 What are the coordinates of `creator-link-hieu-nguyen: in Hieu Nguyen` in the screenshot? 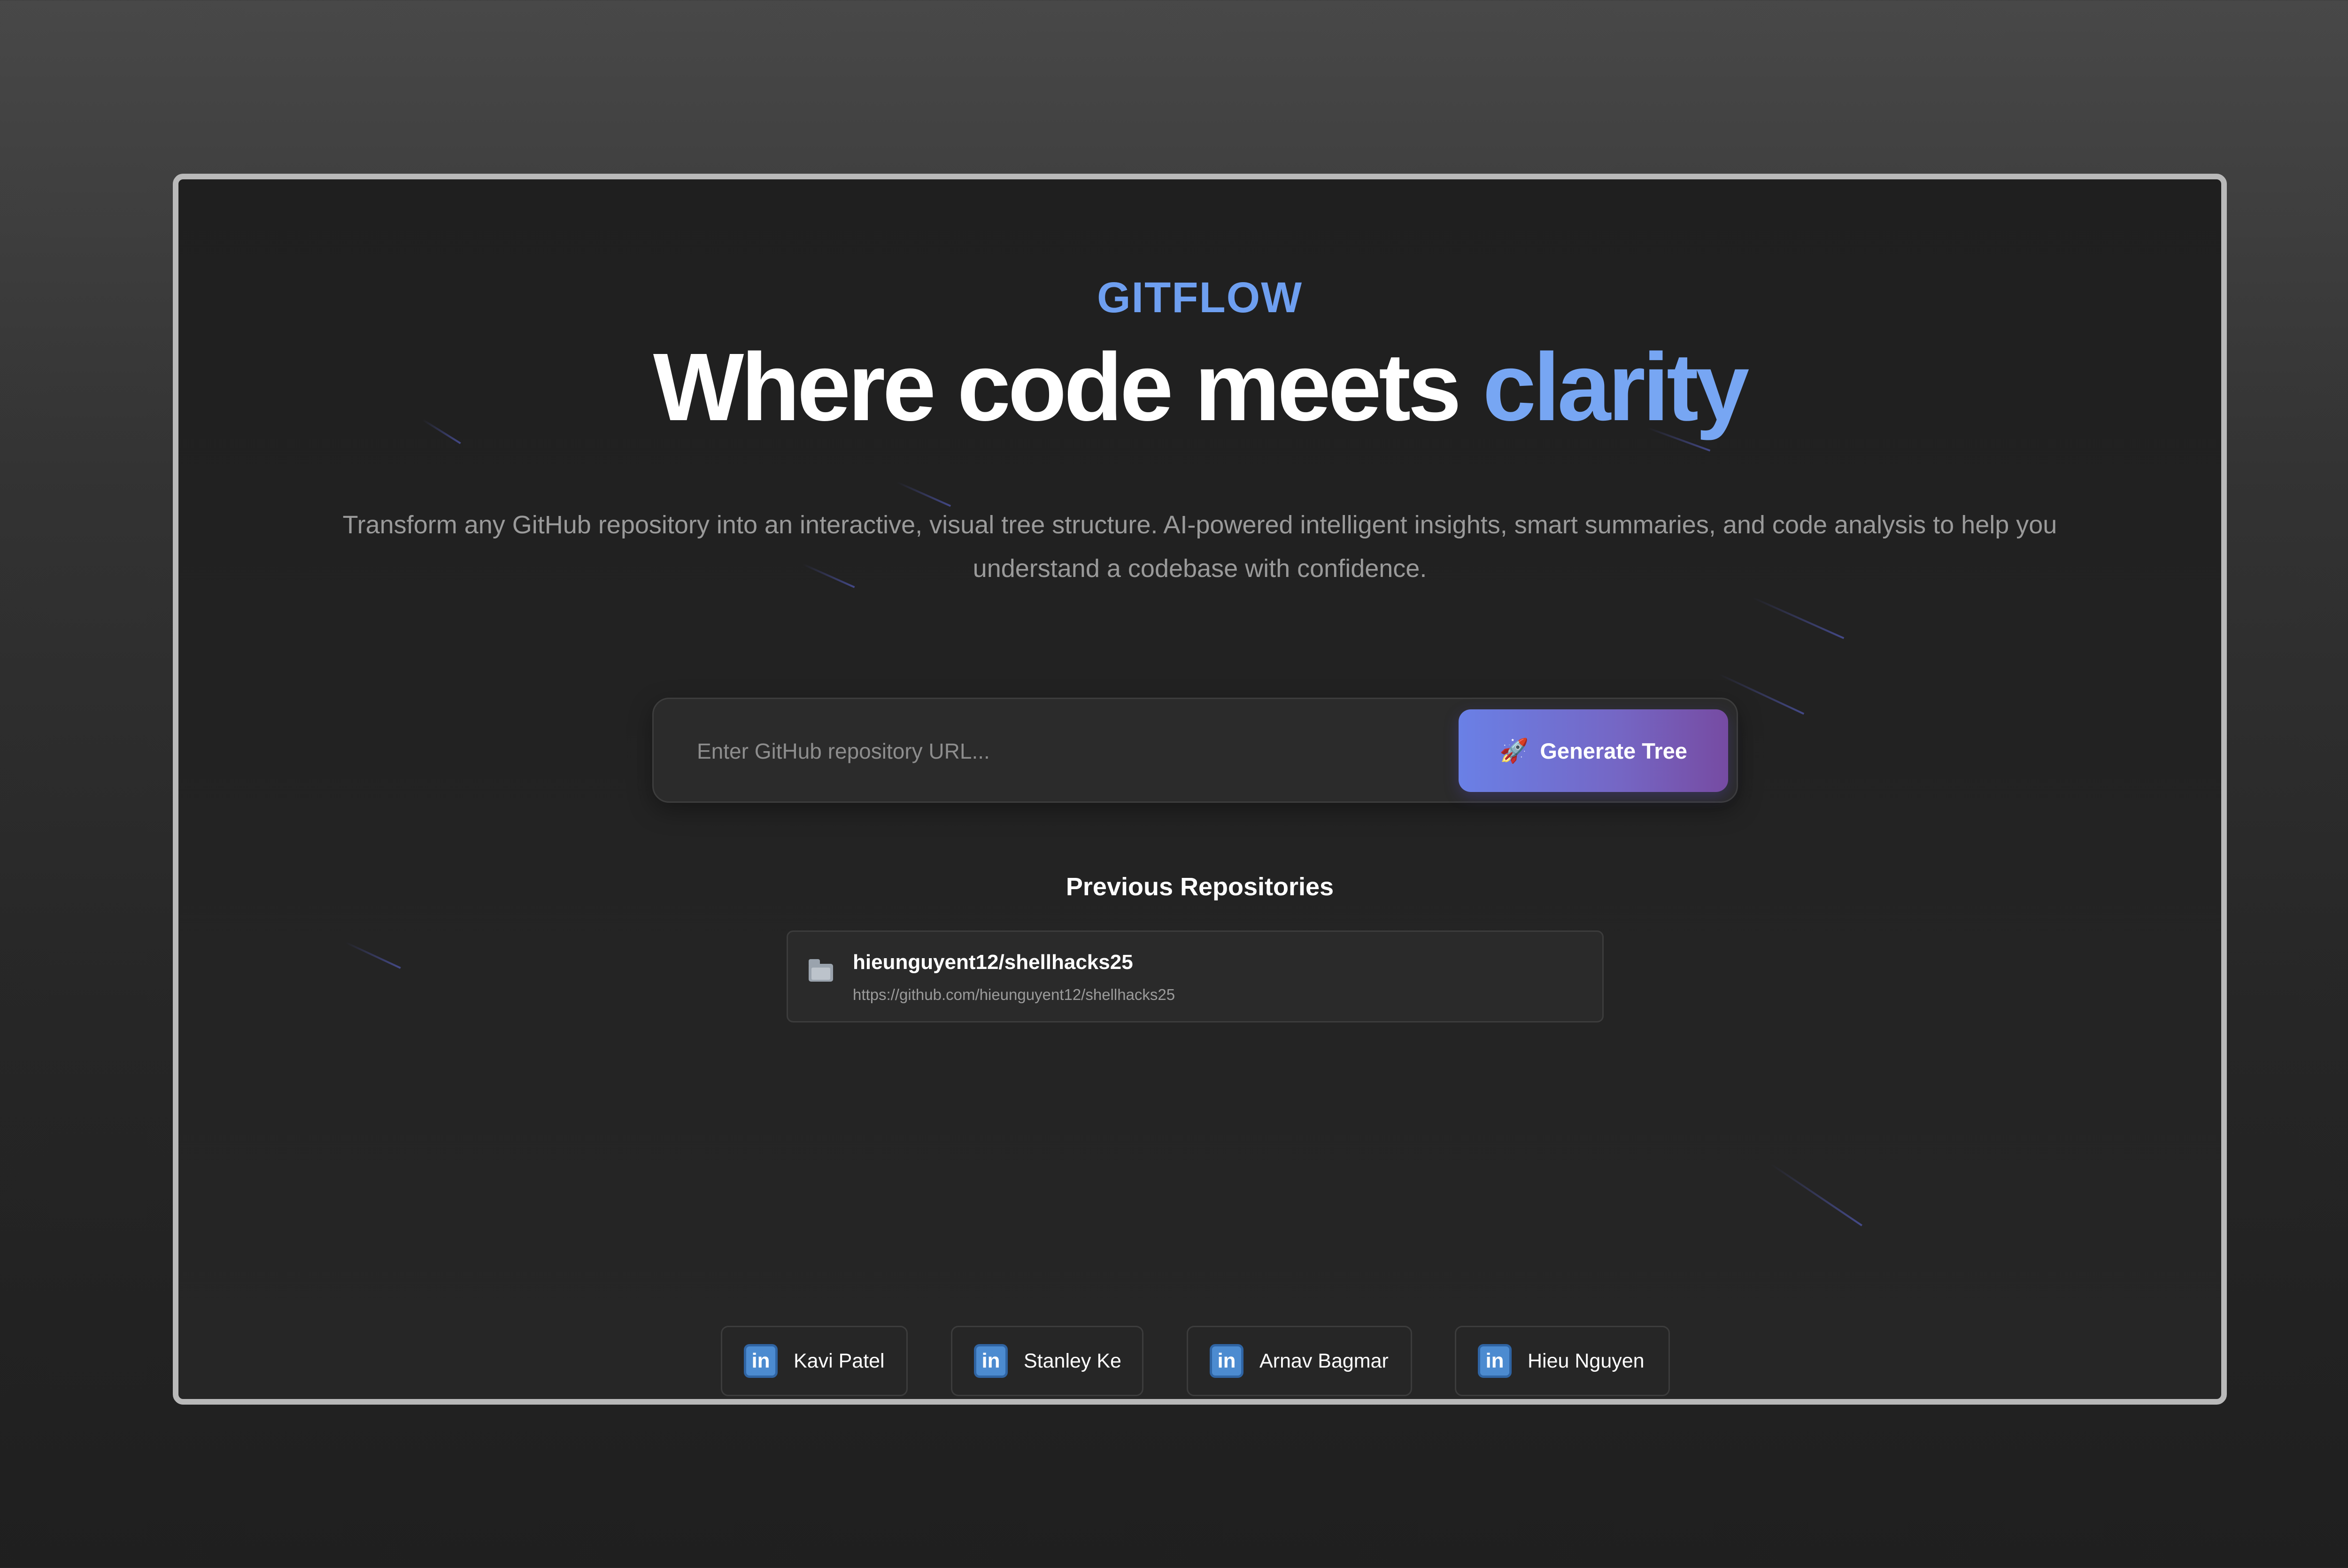 It's located at (1562, 1361).